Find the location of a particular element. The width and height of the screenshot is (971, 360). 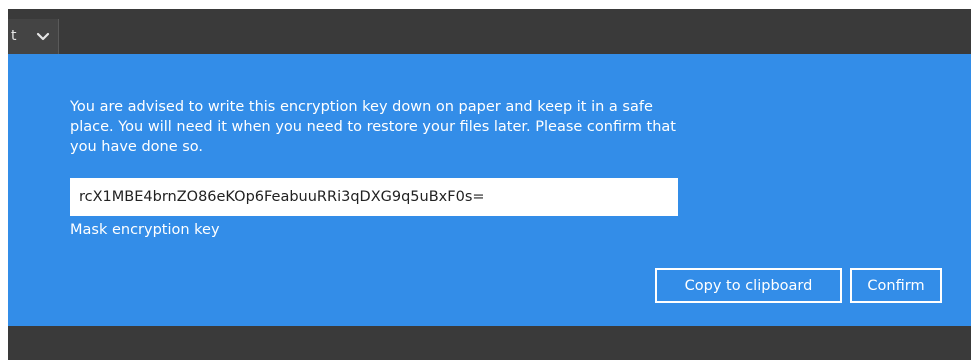

encryption-key-field is located at coordinates (374, 197).